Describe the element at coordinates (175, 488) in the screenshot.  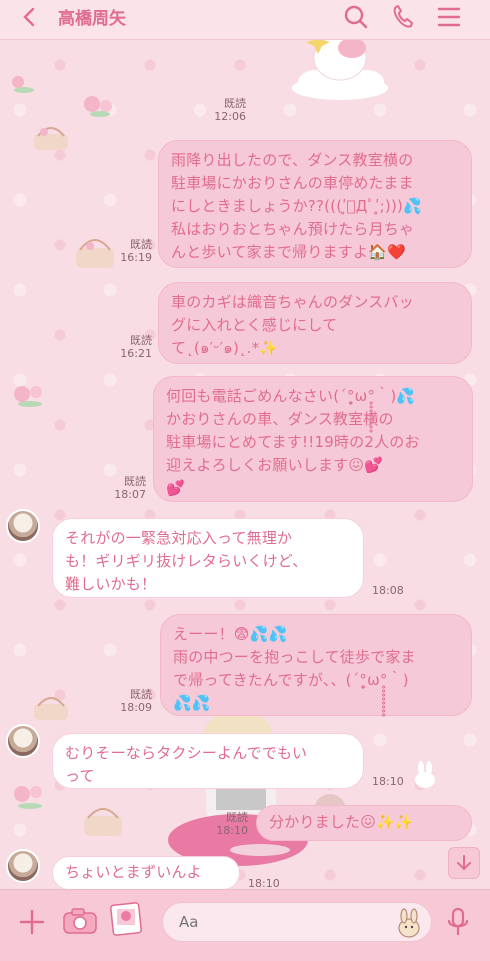
I see `message-line: 💕` at that location.